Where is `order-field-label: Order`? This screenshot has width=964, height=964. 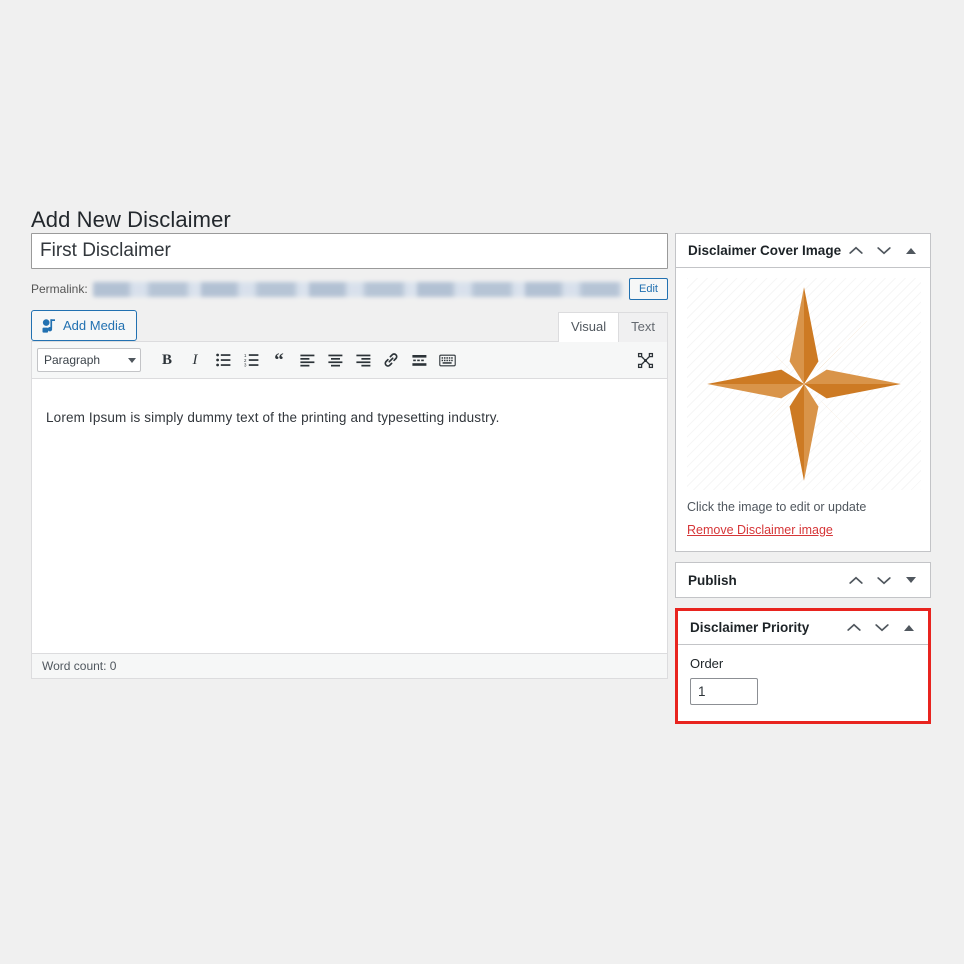
order-field-label: Order is located at coordinates (707, 663).